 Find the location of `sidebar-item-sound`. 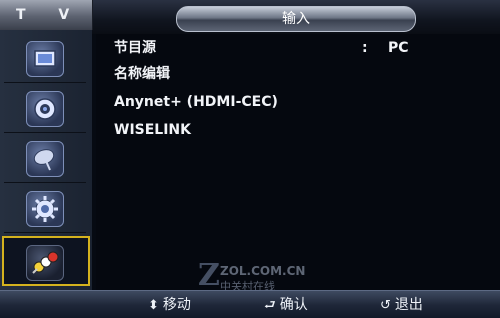

sidebar-item-sound is located at coordinates (45, 108).